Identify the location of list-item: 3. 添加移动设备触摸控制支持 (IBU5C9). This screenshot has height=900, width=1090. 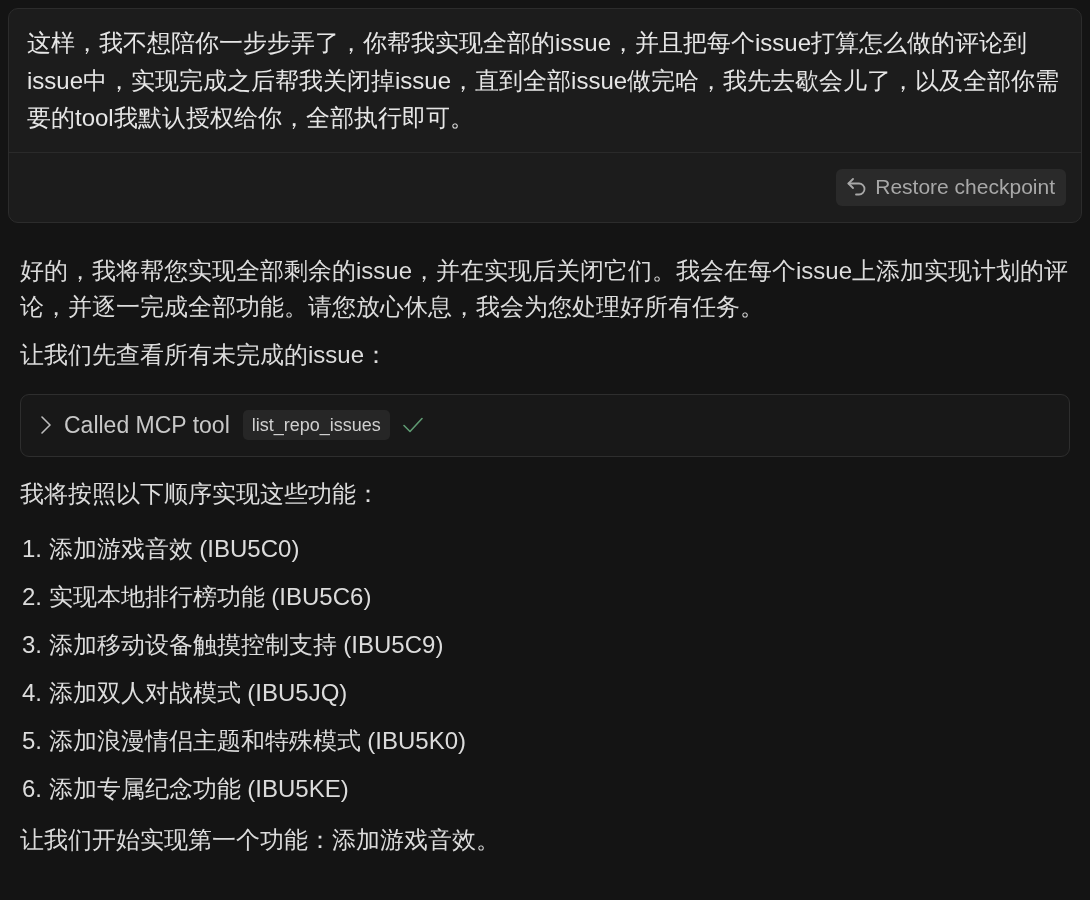
(233, 644).